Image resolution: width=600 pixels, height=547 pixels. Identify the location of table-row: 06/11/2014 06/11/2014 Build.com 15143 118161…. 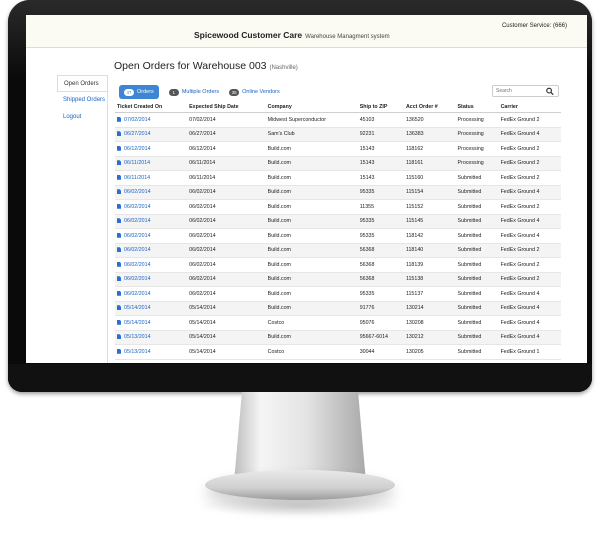
(338, 163).